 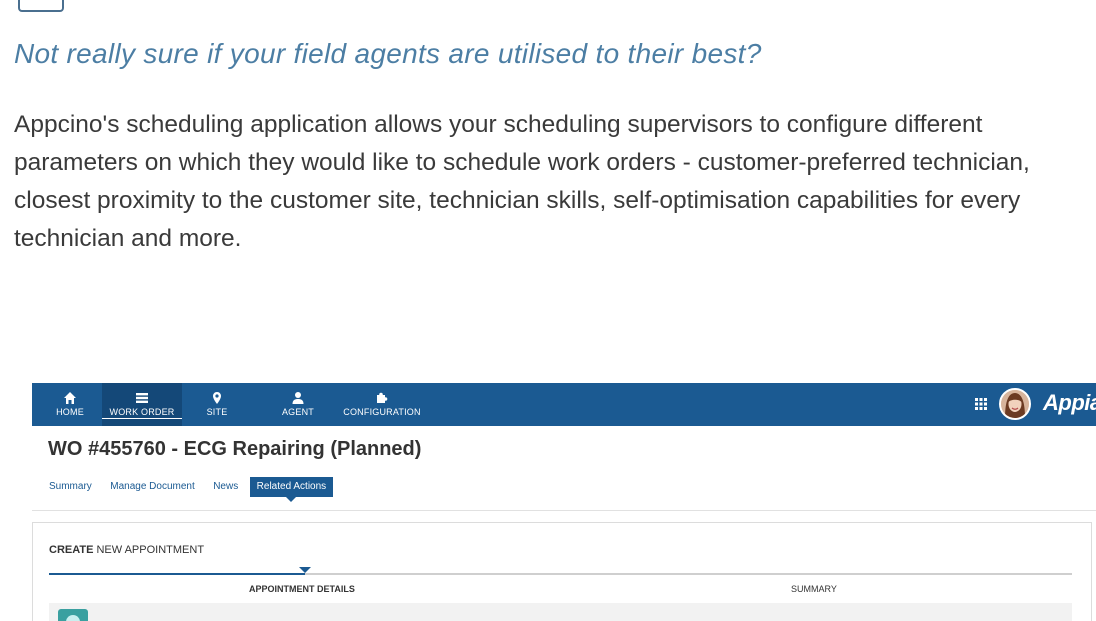 What do you see at coordinates (1069, 402) in the screenshot?
I see `appian-logo: Appian` at bounding box center [1069, 402].